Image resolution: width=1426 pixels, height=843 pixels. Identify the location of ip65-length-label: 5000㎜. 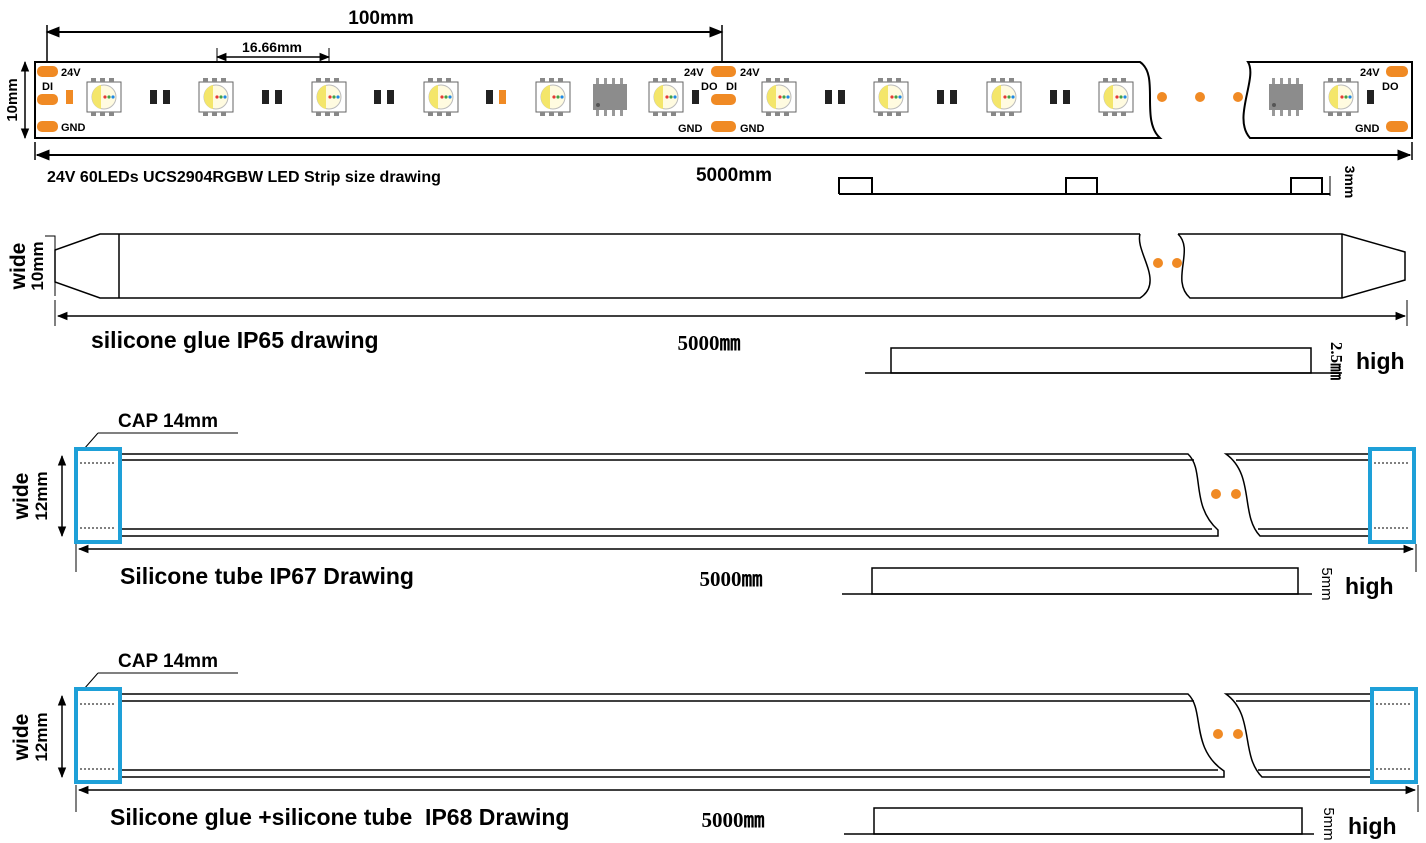
(709, 343).